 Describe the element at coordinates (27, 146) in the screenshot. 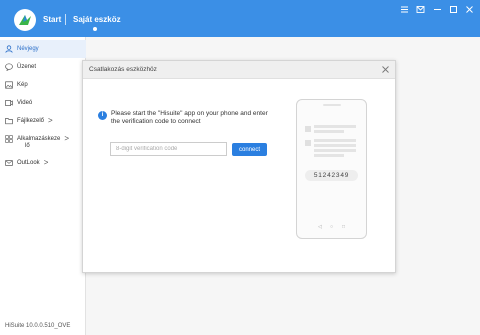

I see `sidebar-item-label-line2: lő` at that location.